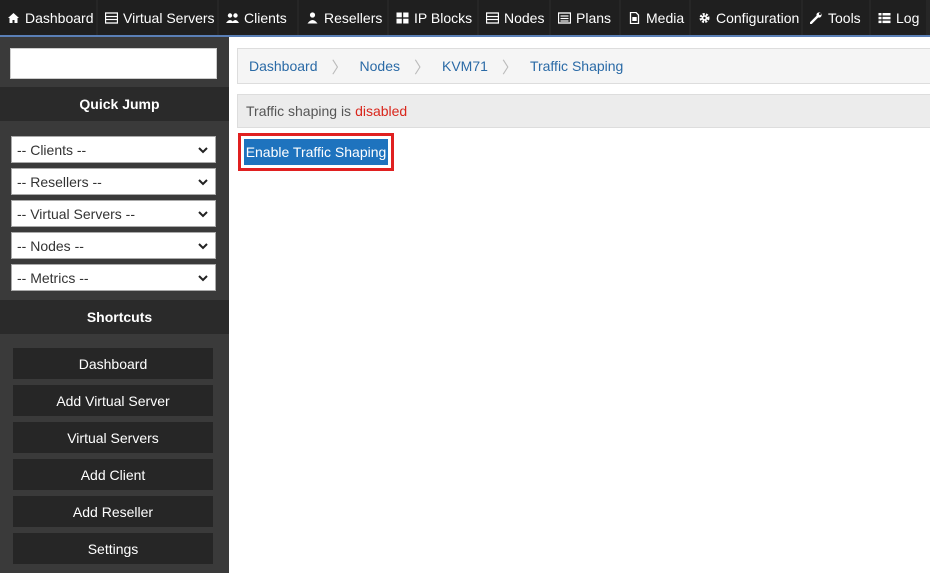 The width and height of the screenshot is (930, 573). Describe the element at coordinates (50, 245) in the screenshot. I see `select-value: -- Nodes --` at that location.